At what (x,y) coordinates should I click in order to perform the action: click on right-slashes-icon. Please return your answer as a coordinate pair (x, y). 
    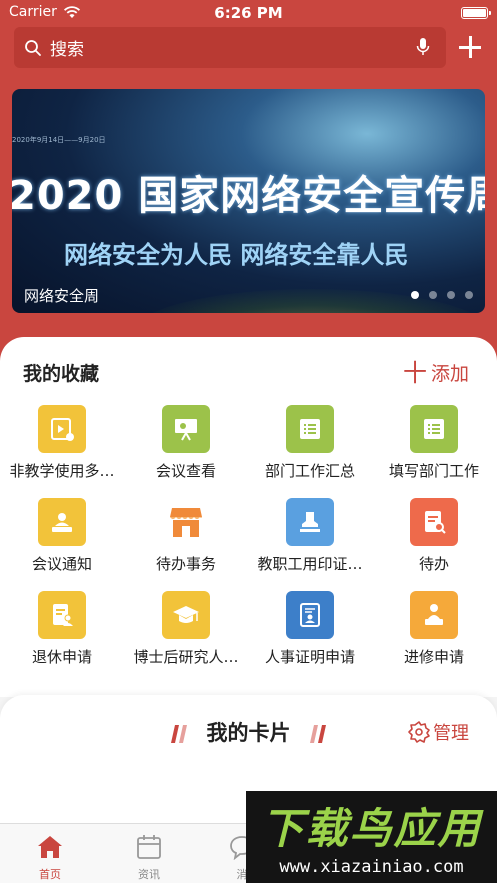
    Looking at the image, I should click on (317, 734).